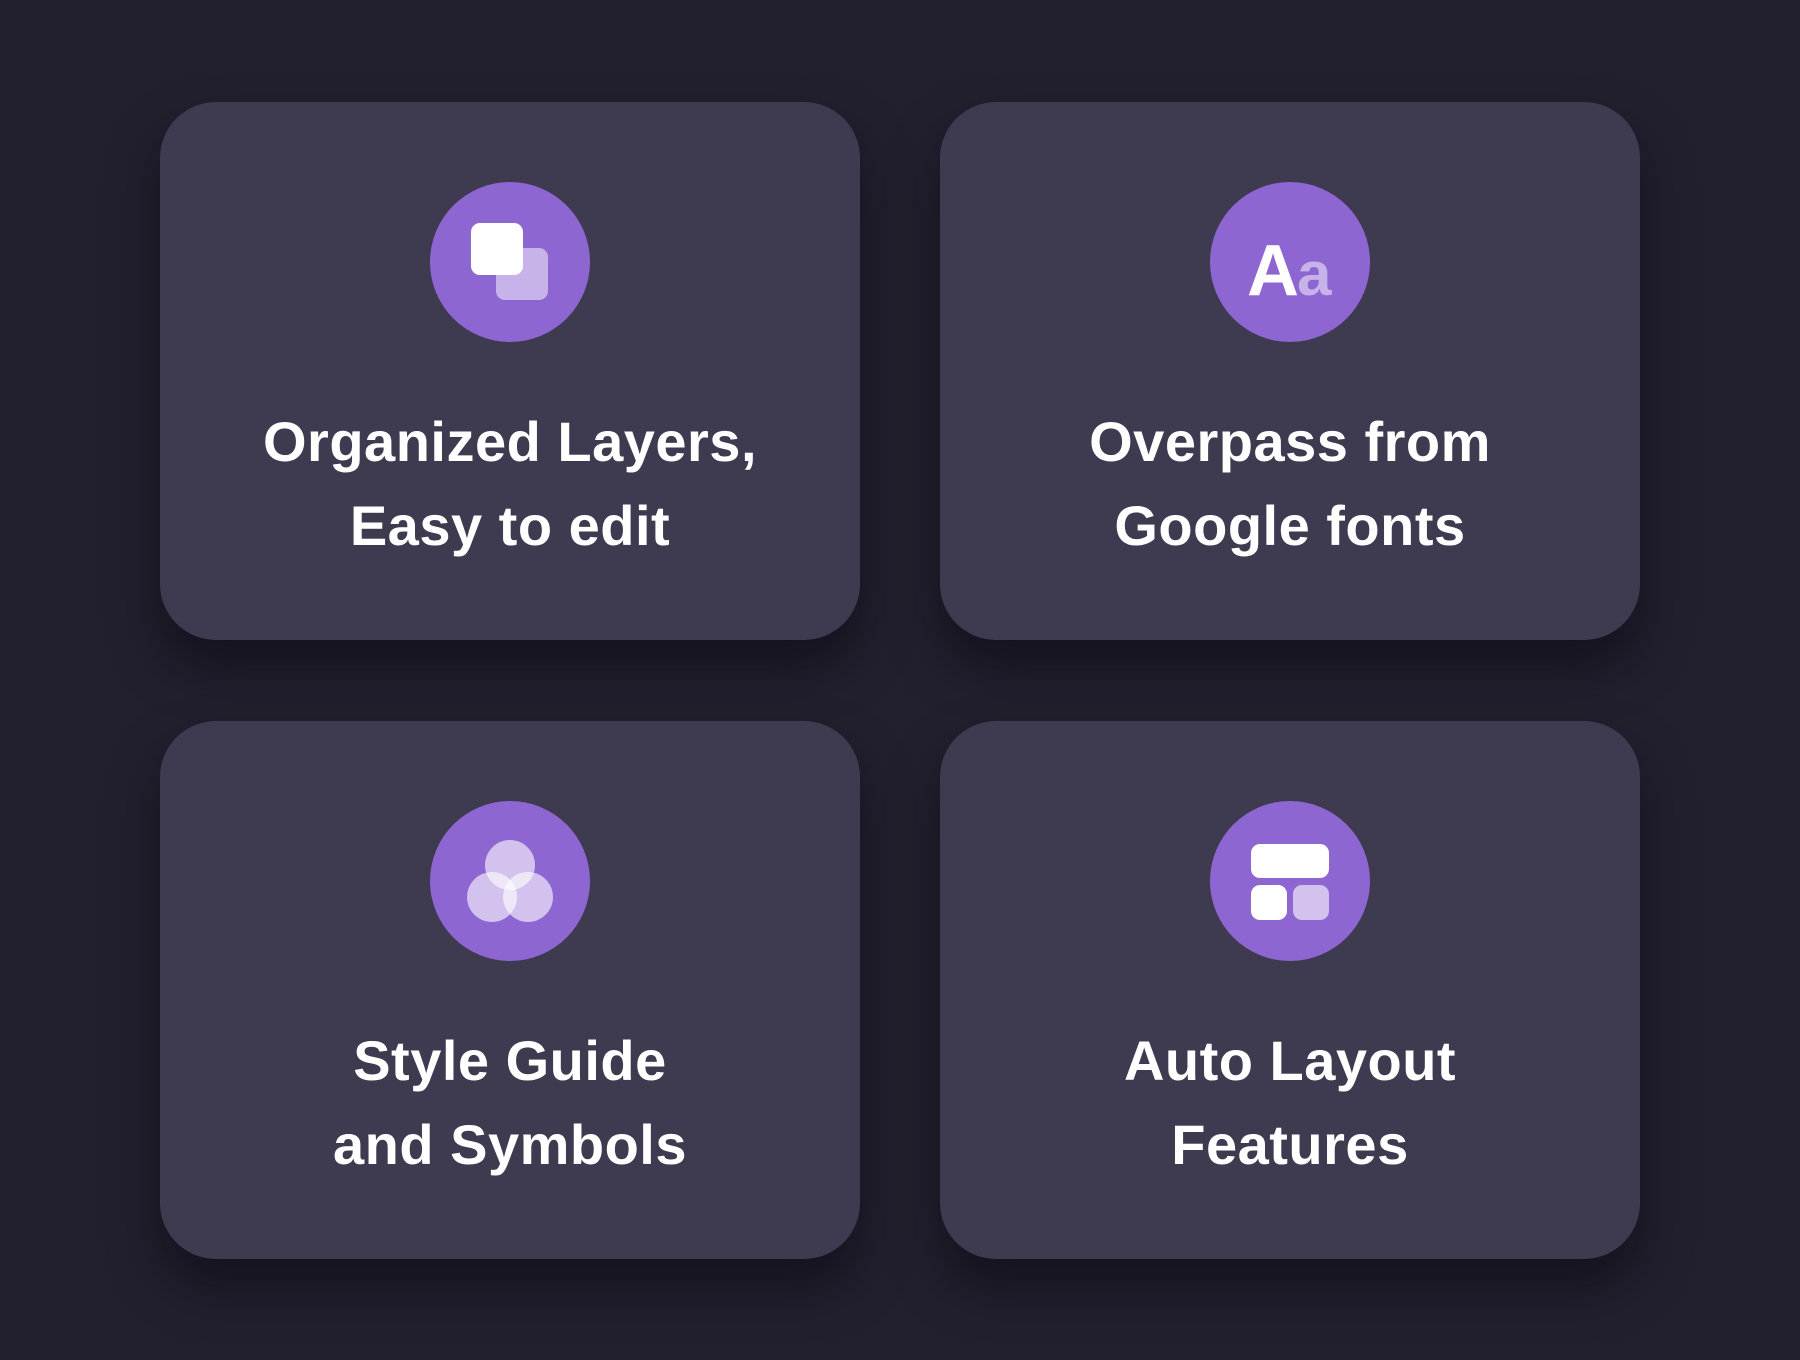 The image size is (1800, 1360). I want to click on feature-title: Overpass from Google fonts, so click(1290, 484).